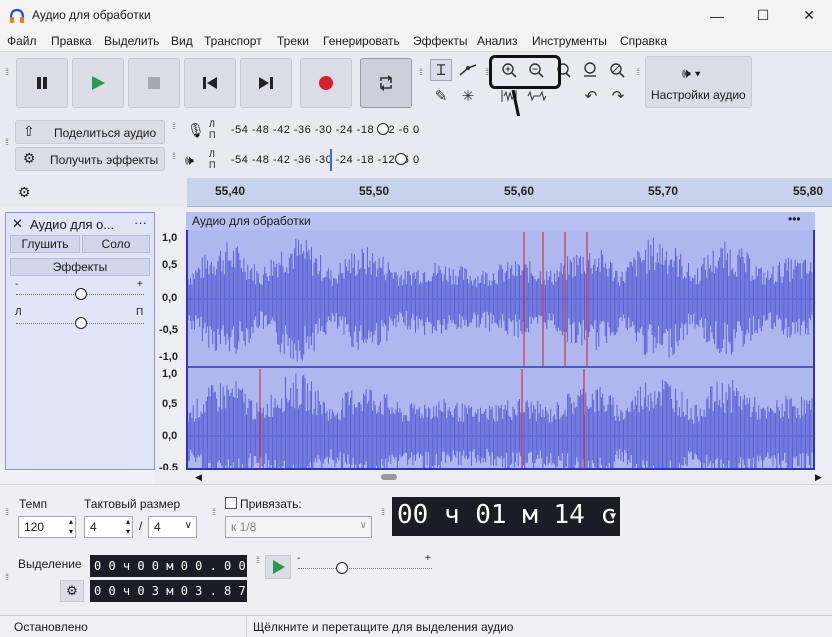 The width and height of the screenshot is (832, 637). Describe the element at coordinates (175, 126) in the screenshot. I see `record-meter-grip: ⁞⁞` at that location.